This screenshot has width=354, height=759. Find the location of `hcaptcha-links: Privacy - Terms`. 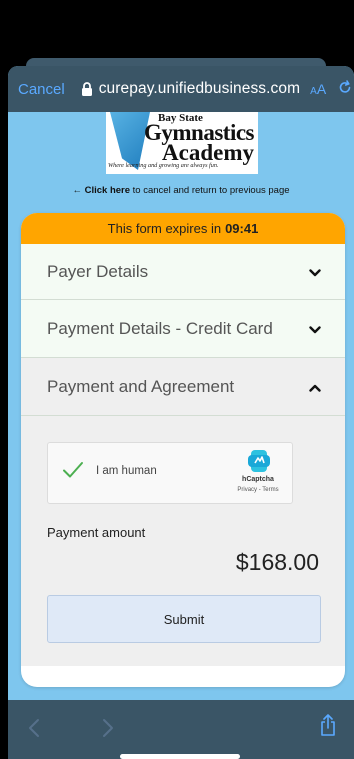

hcaptcha-links: Privacy - Terms is located at coordinates (258, 490).